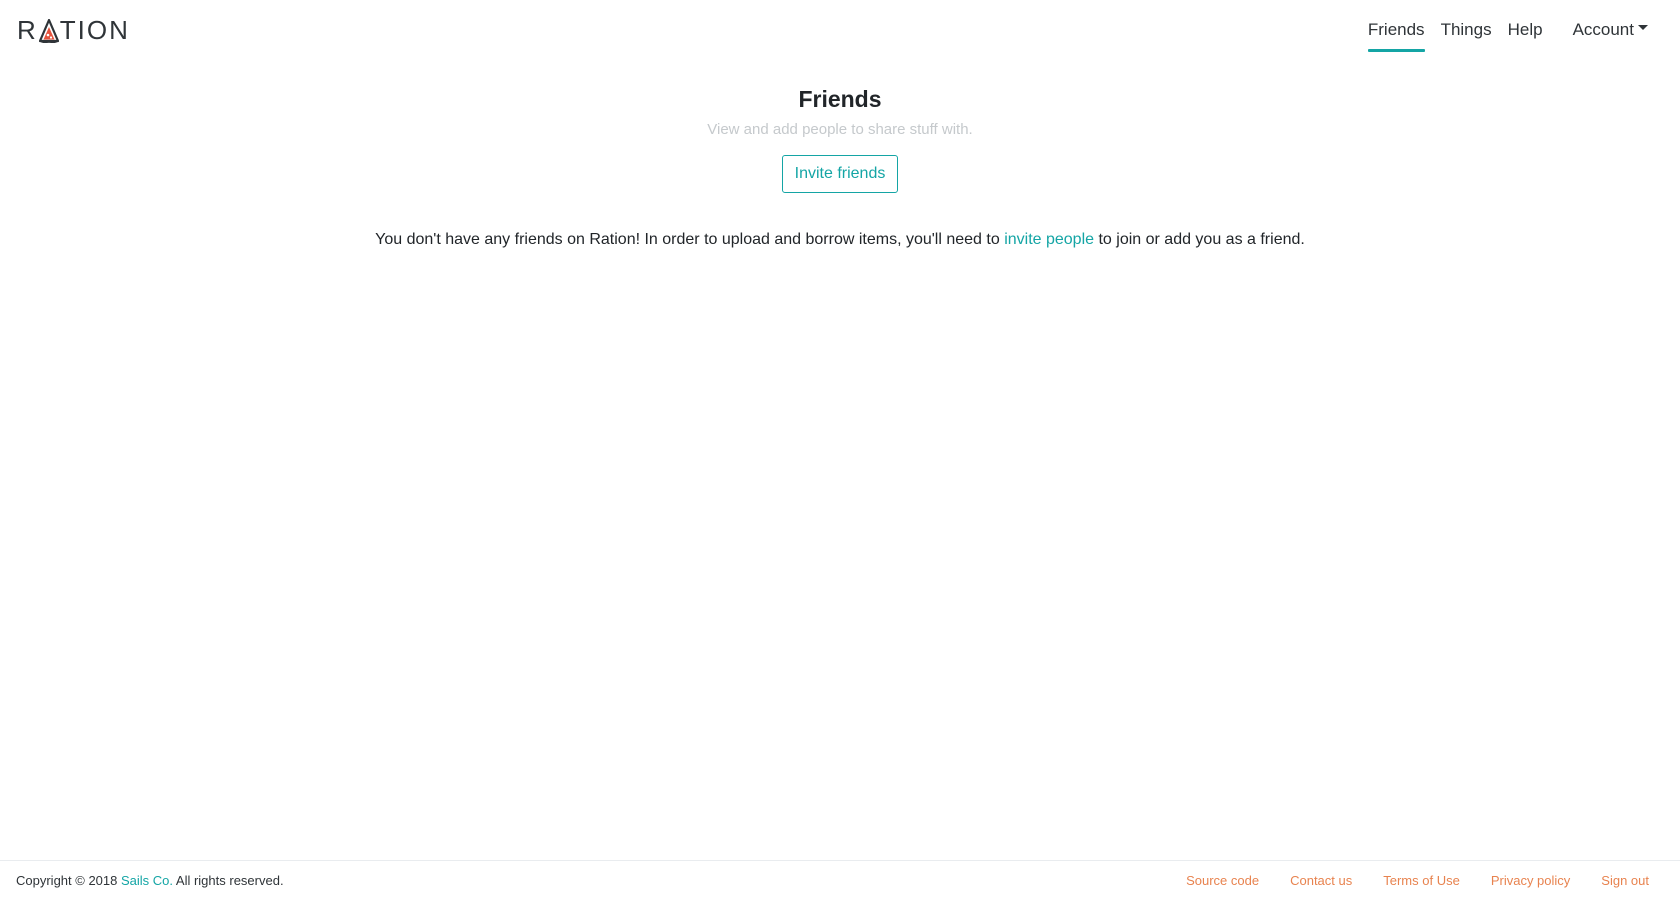 The width and height of the screenshot is (1680, 900). What do you see at coordinates (48, 30) in the screenshot?
I see `logo-pizza-icon` at bounding box center [48, 30].